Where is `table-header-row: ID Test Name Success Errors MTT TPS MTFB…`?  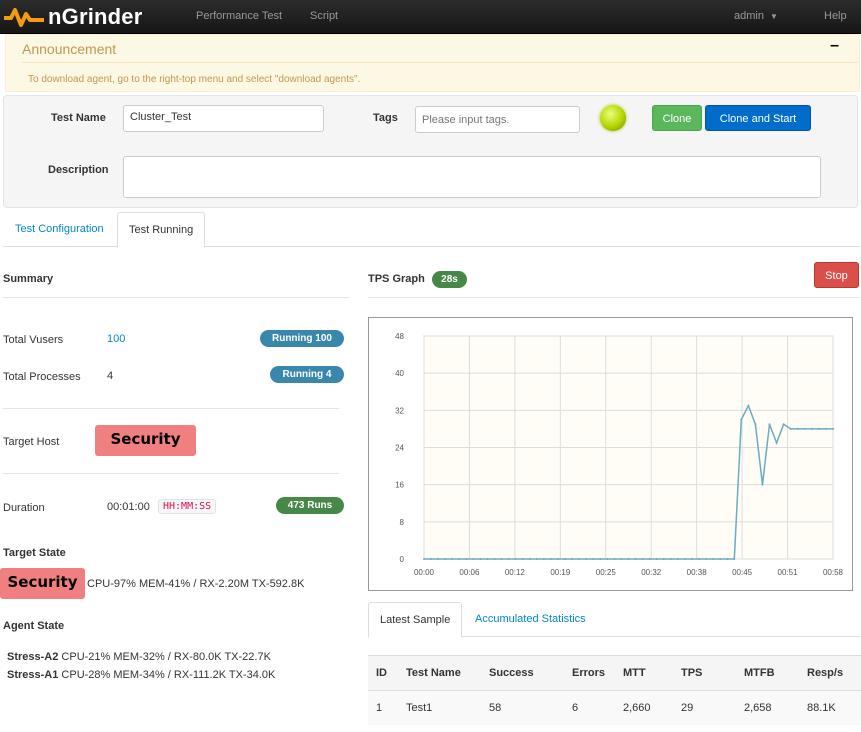 table-header-row: ID Test Name Success Errors MTT TPS MTFB… is located at coordinates (614, 673).